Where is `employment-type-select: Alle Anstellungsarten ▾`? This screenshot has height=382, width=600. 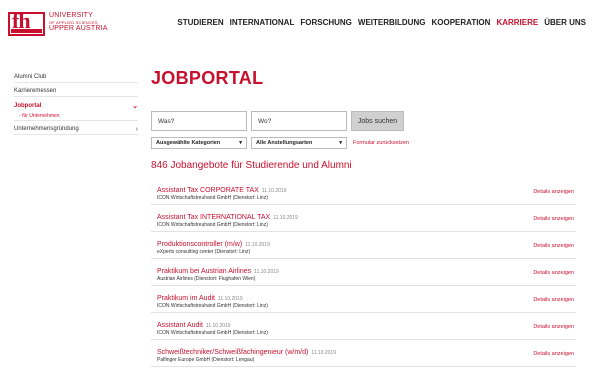
employment-type-select: Alle Anstellungsarten ▾ is located at coordinates (299, 143).